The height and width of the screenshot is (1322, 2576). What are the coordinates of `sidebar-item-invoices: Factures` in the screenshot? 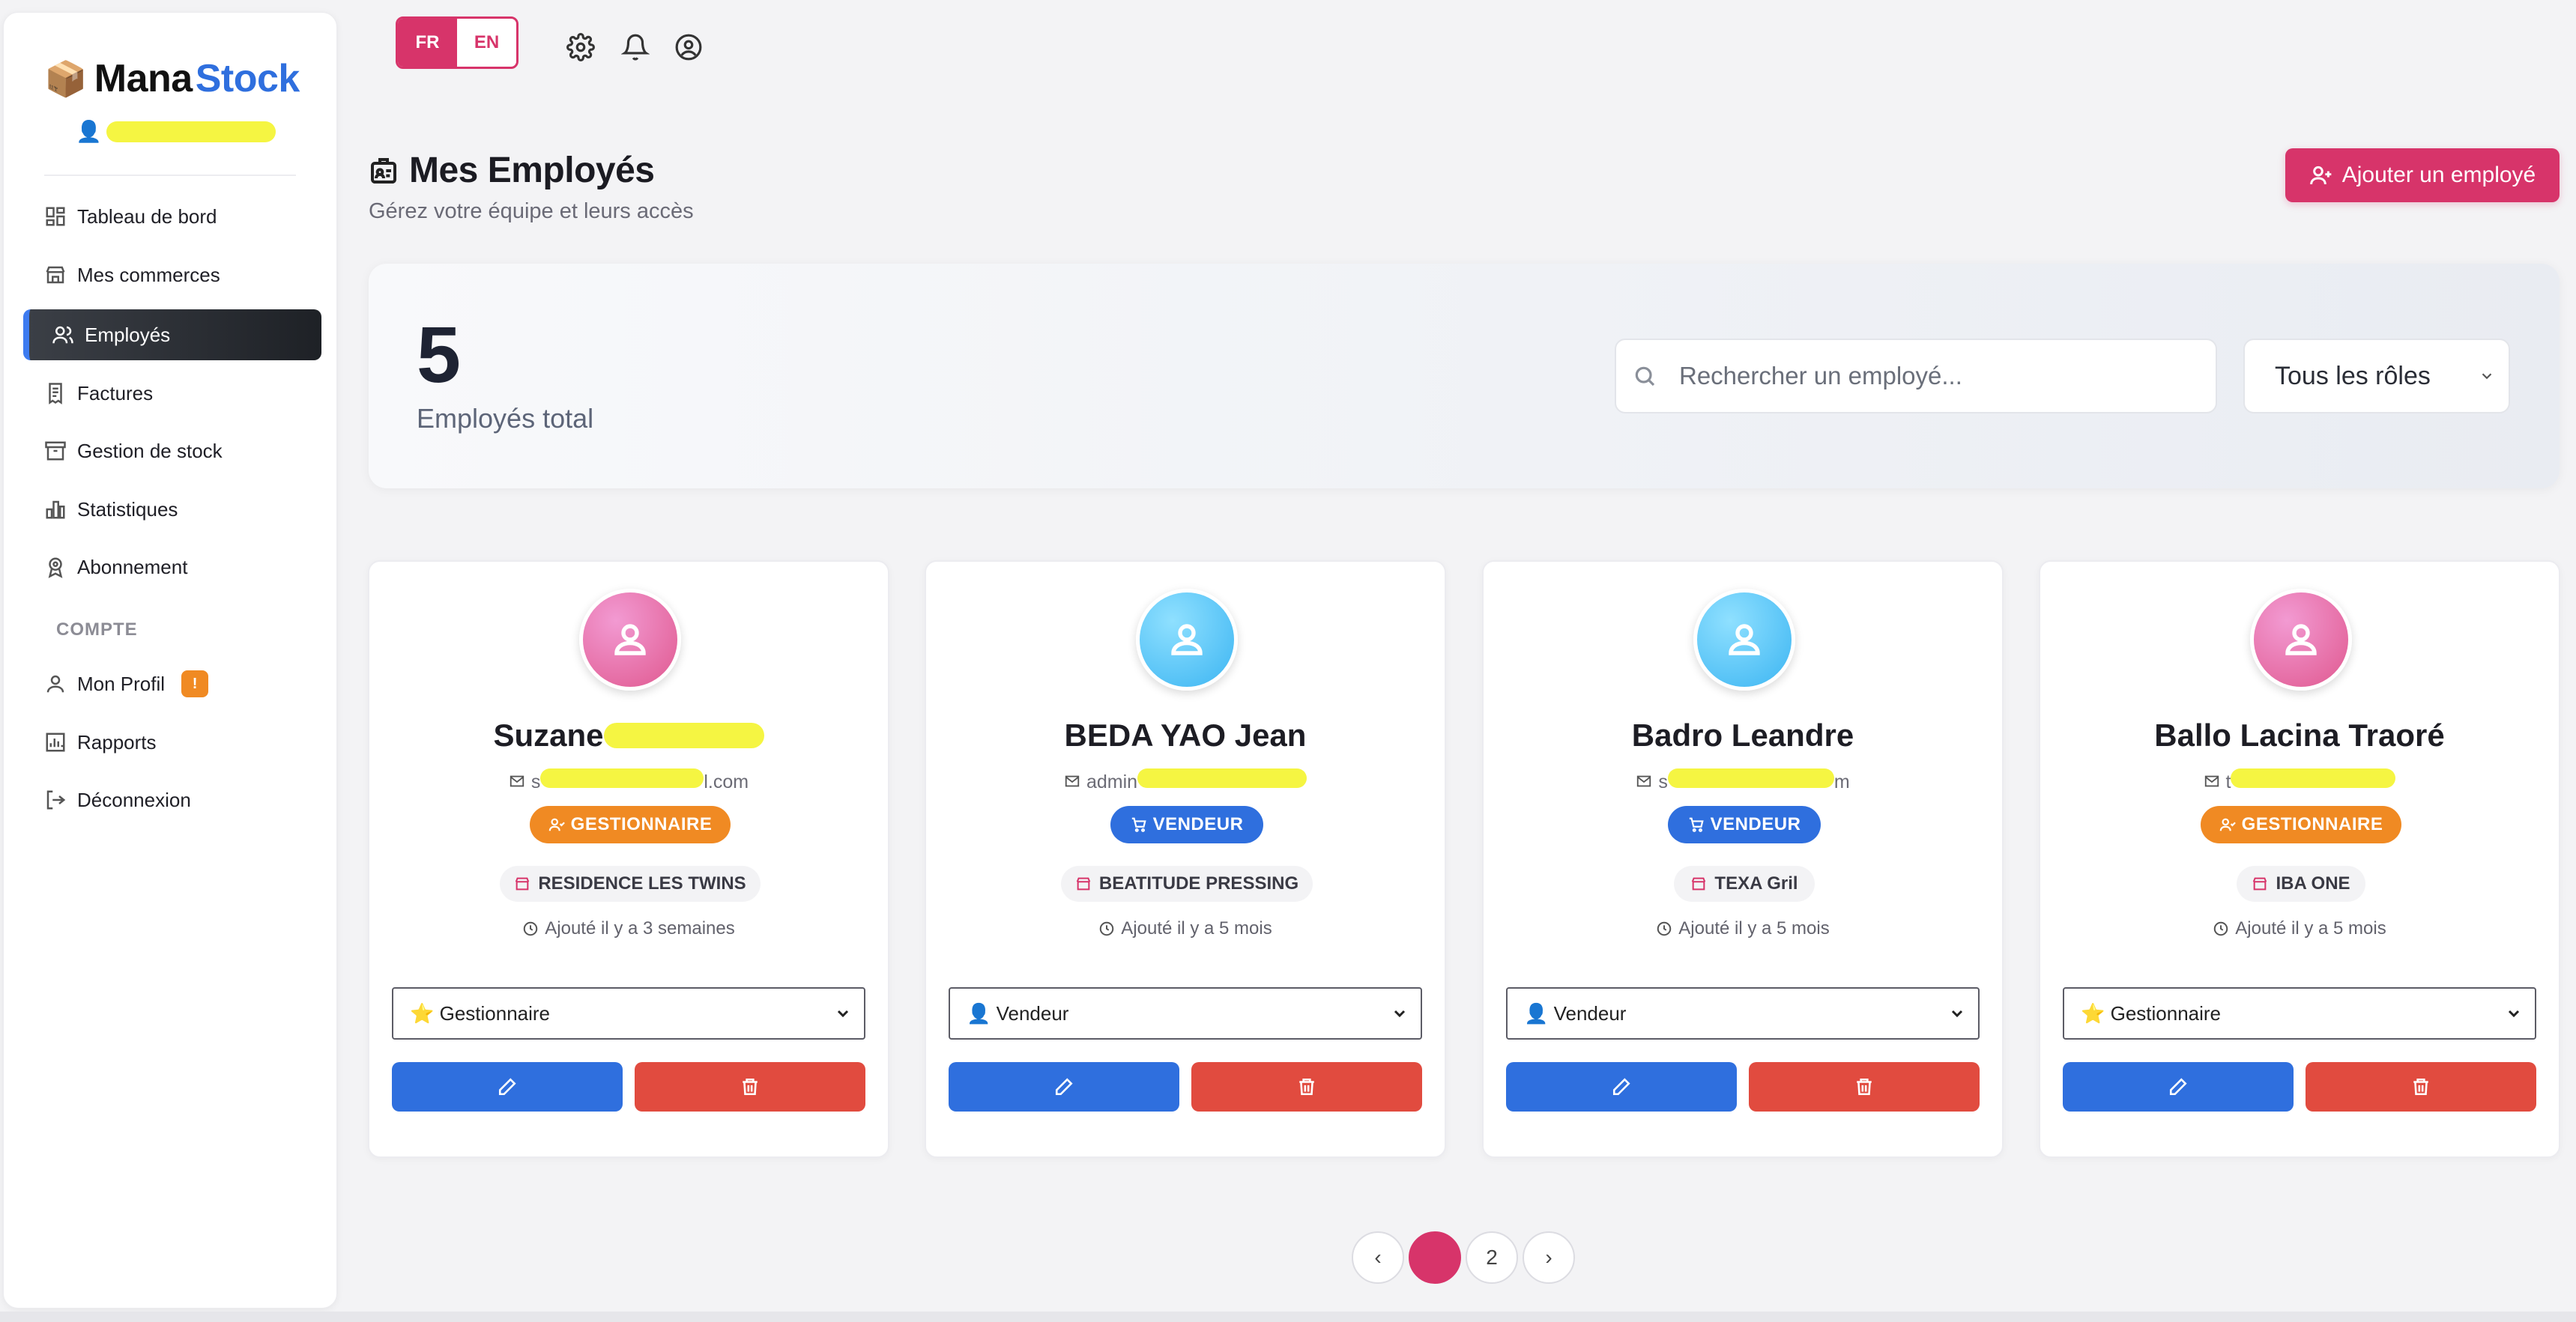 It's located at (172, 394).